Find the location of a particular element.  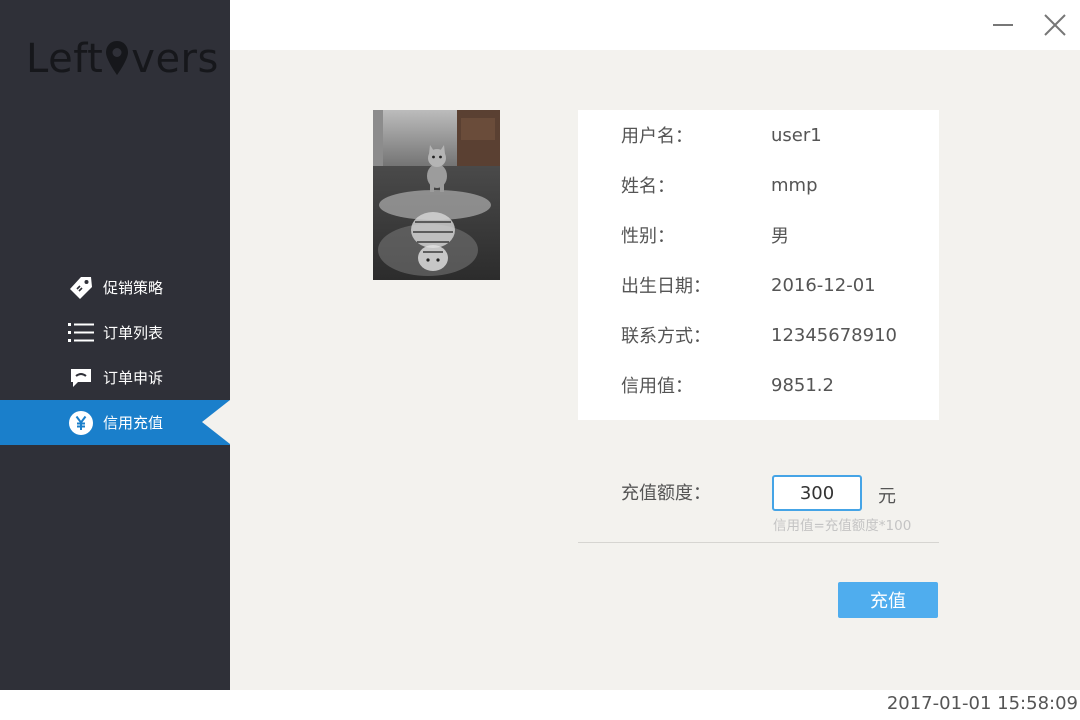

divider is located at coordinates (758, 542).